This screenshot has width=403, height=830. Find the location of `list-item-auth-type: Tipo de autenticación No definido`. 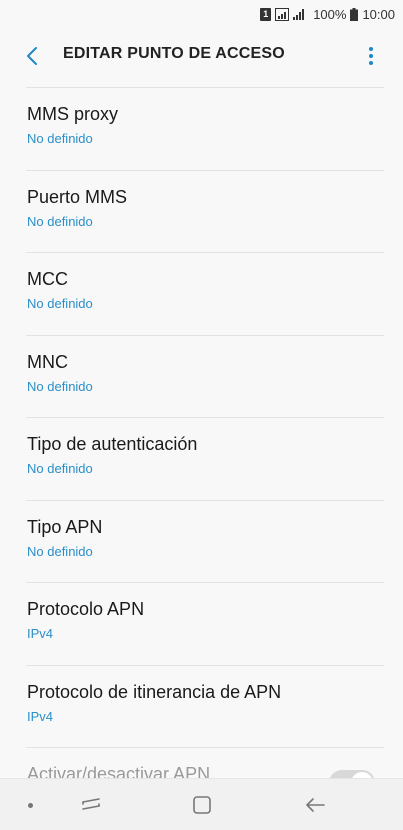

list-item-auth-type: Tipo de autenticación No definido is located at coordinates (201, 459).